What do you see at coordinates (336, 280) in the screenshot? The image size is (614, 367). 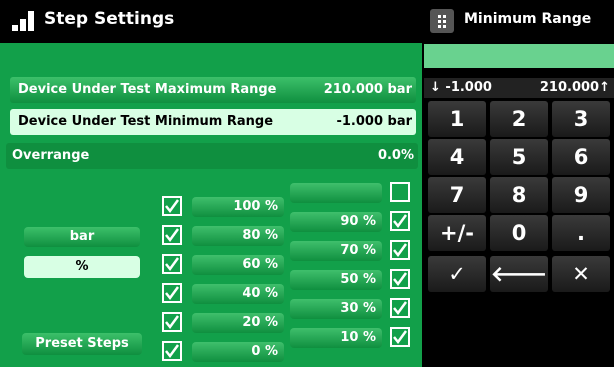 I see `step-value-right: 50 %` at bounding box center [336, 280].